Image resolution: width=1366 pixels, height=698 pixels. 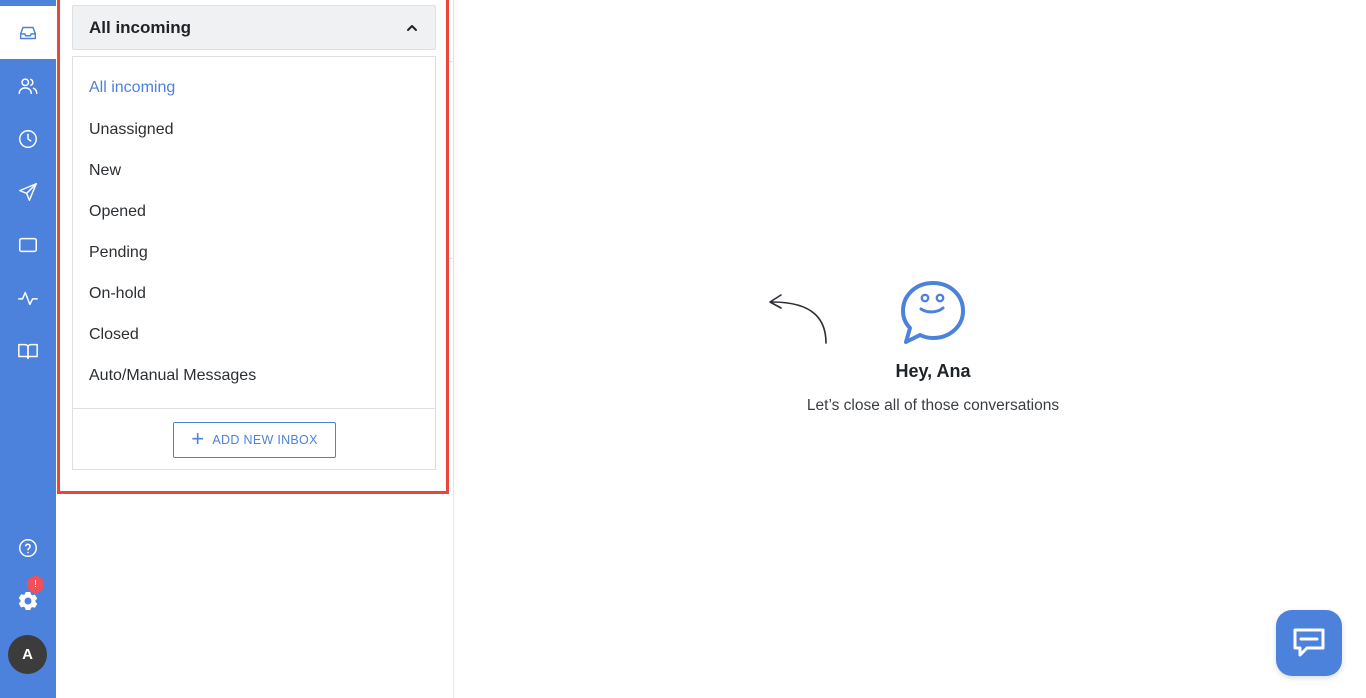 I want to click on chevron-up-icon, so click(x=412, y=27).